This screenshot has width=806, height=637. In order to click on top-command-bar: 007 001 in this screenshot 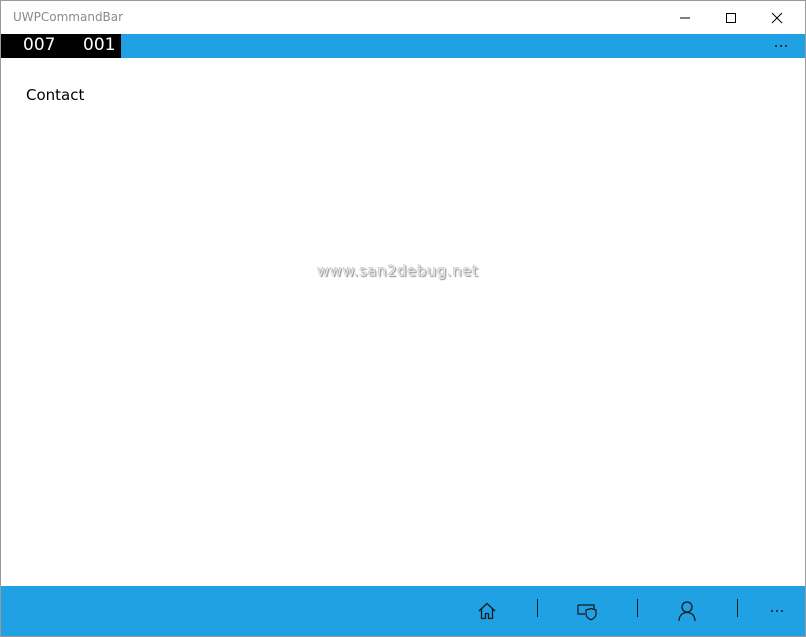, I will do `click(403, 46)`.